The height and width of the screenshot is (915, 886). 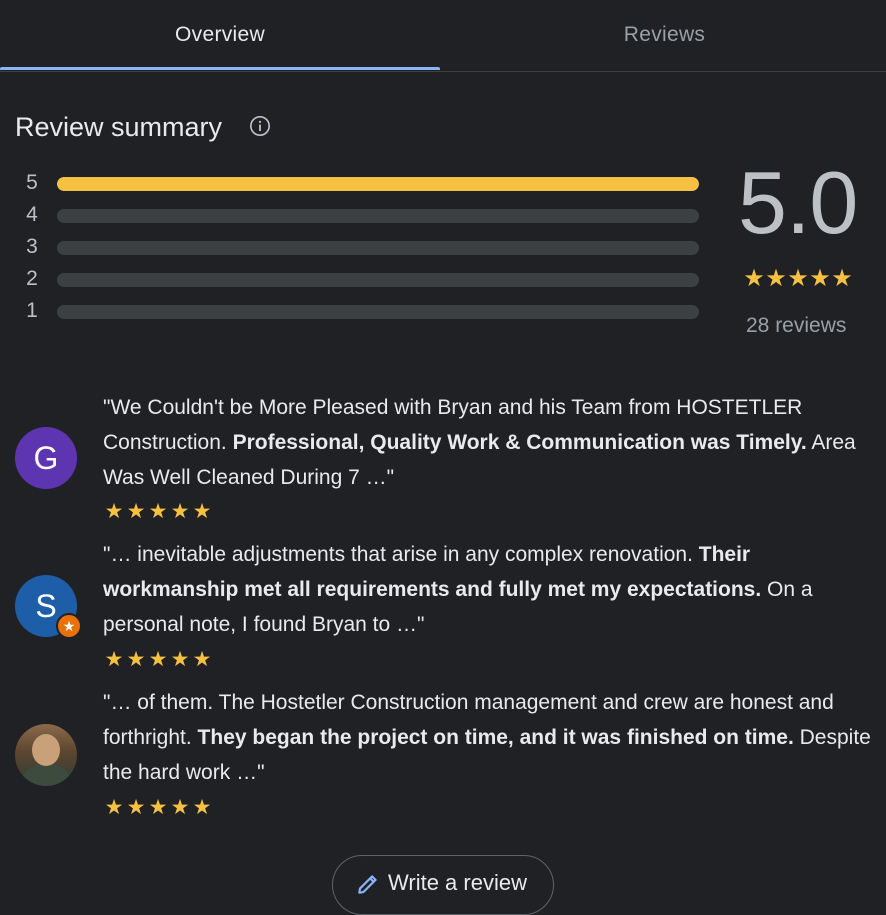 I want to click on rating-bar-5: 5, so click(x=362, y=183).